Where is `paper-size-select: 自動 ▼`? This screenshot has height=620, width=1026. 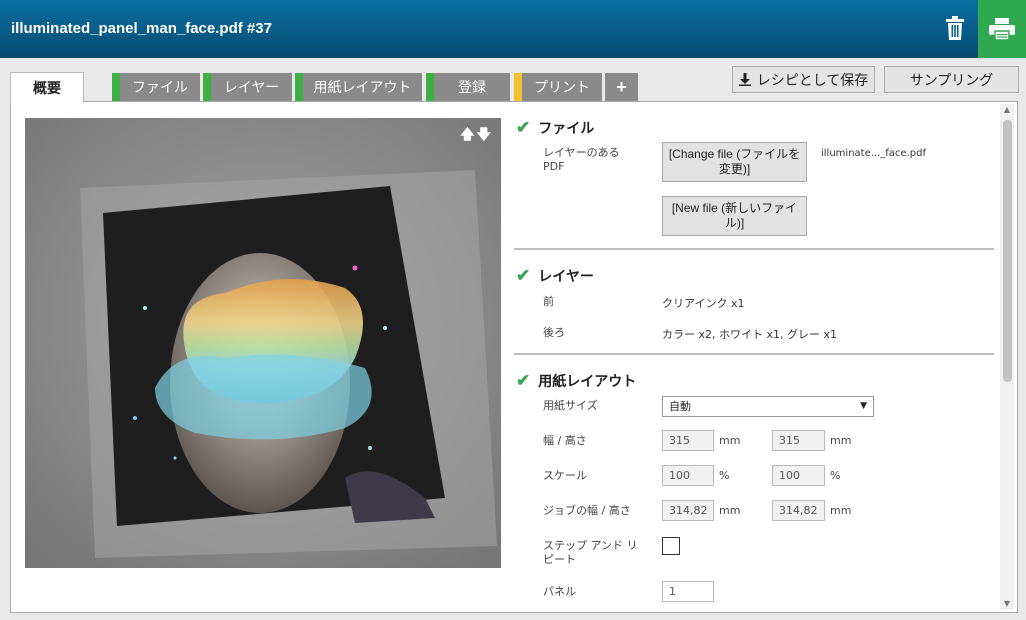 paper-size-select: 自動 ▼ is located at coordinates (768, 406).